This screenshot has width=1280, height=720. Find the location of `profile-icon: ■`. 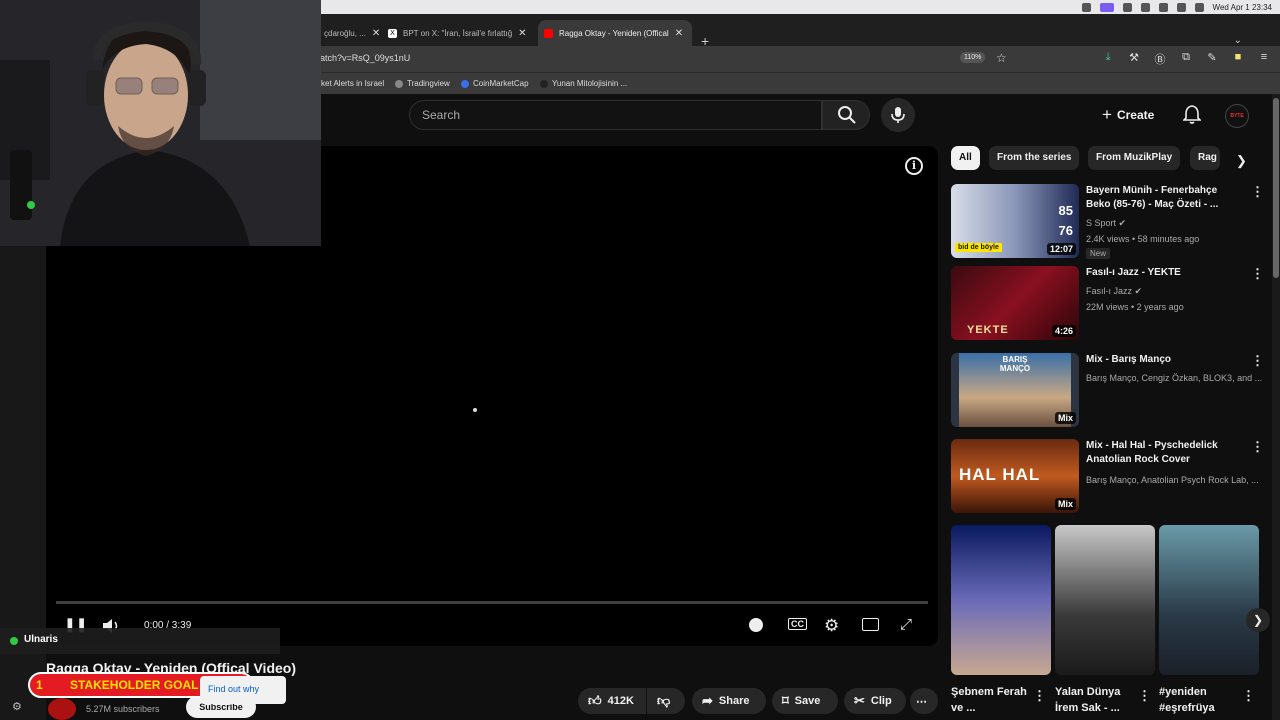

profile-icon: ■ is located at coordinates (1238, 59).